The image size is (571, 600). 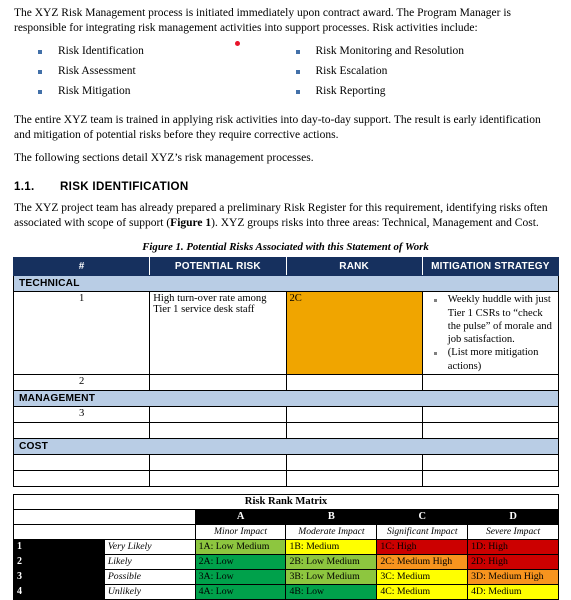 What do you see at coordinates (331, 516) in the screenshot?
I see `matrix-column-letter-b: B` at bounding box center [331, 516].